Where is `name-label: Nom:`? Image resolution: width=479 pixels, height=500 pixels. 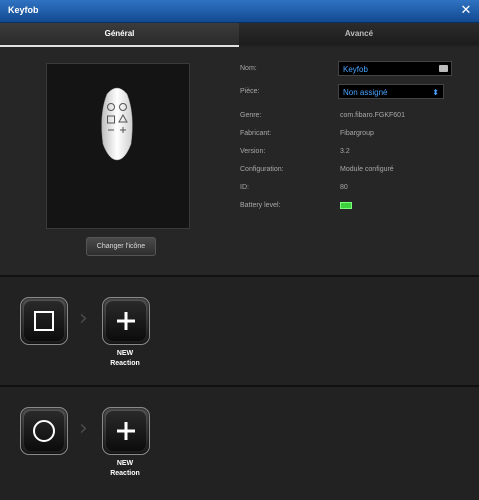 name-label: Nom: is located at coordinates (248, 68).